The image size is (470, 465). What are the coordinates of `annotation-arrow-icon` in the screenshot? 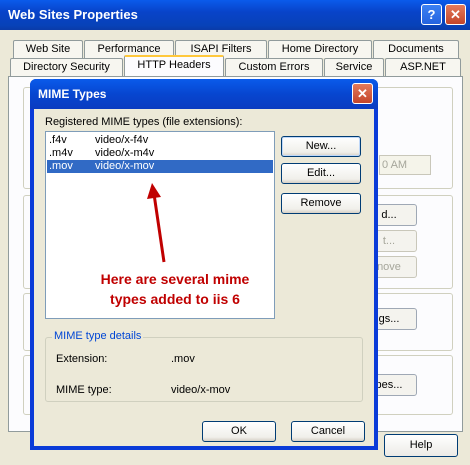 It's located at (156, 223).